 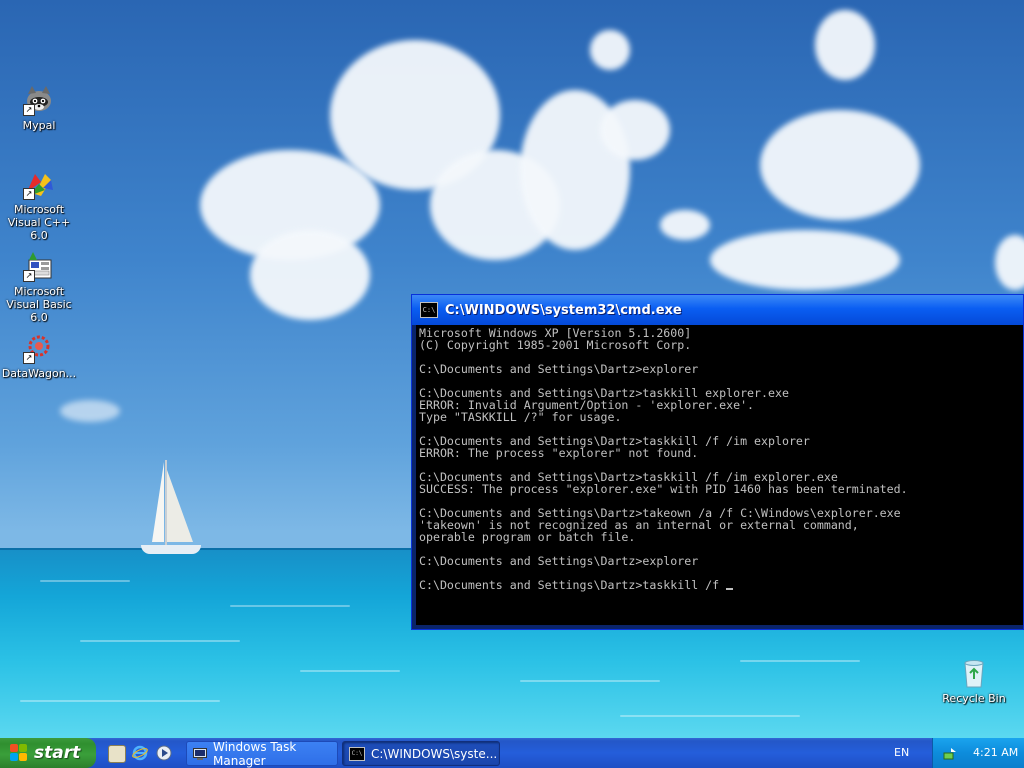 What do you see at coordinates (974, 698) in the screenshot?
I see `desktop-icon-label: Recycle Bin` at bounding box center [974, 698].